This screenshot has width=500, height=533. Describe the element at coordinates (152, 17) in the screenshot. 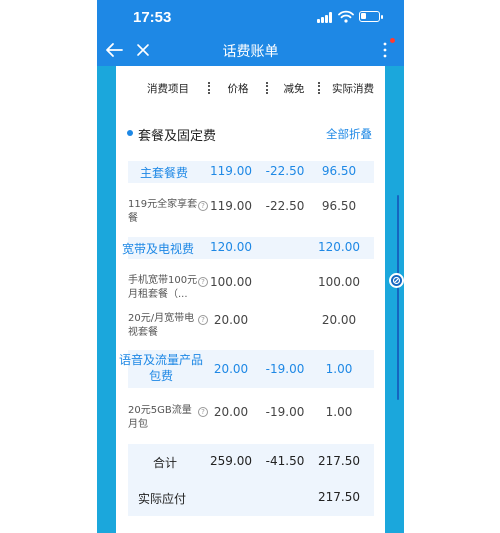

I see `status-time: 17:53` at that location.